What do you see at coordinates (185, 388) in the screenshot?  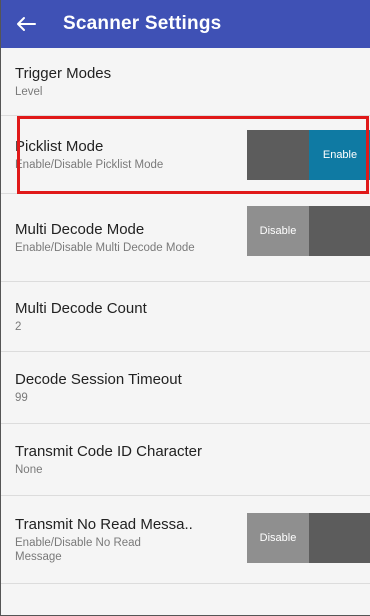 I see `setting-decode-session-timeout: Decode Session Timeout 99` at bounding box center [185, 388].